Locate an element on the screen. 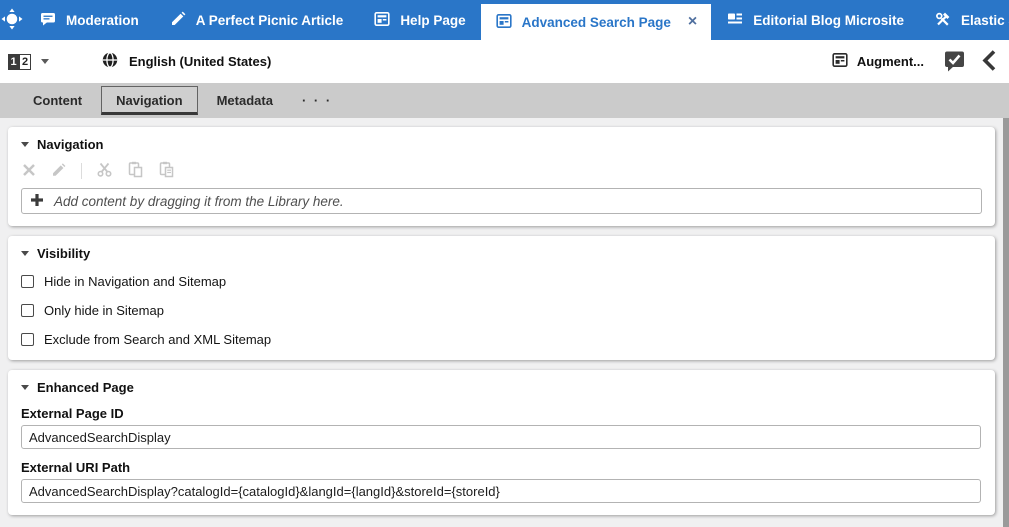  compass-move-icon is located at coordinates (12, 20).